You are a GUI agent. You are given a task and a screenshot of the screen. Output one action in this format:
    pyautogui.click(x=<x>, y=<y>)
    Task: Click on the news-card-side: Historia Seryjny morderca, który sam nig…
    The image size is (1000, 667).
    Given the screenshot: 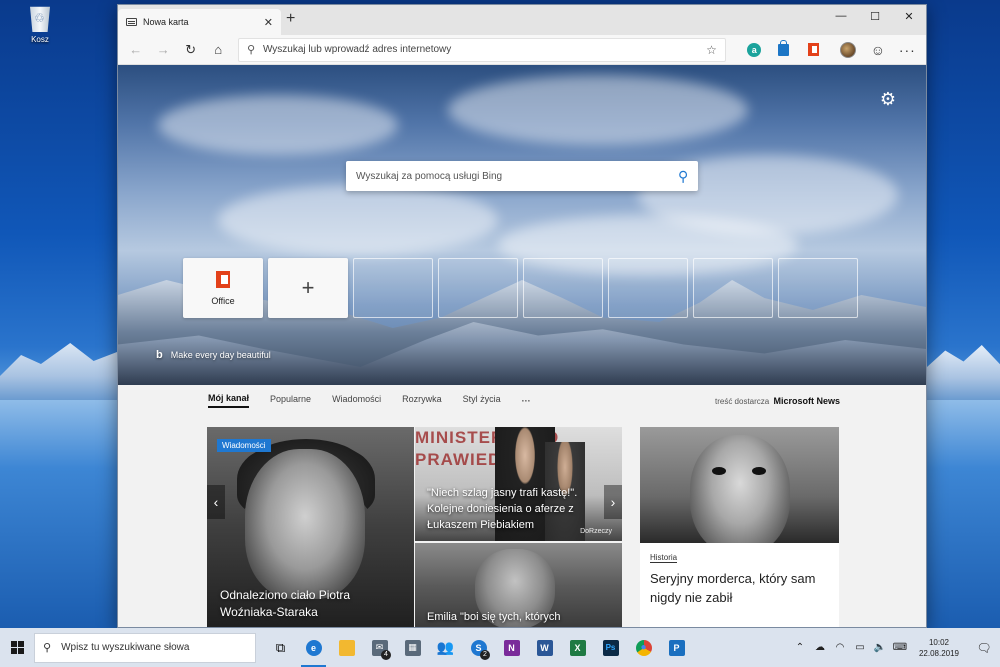 What is the action you would take?
    pyautogui.click(x=739, y=527)
    